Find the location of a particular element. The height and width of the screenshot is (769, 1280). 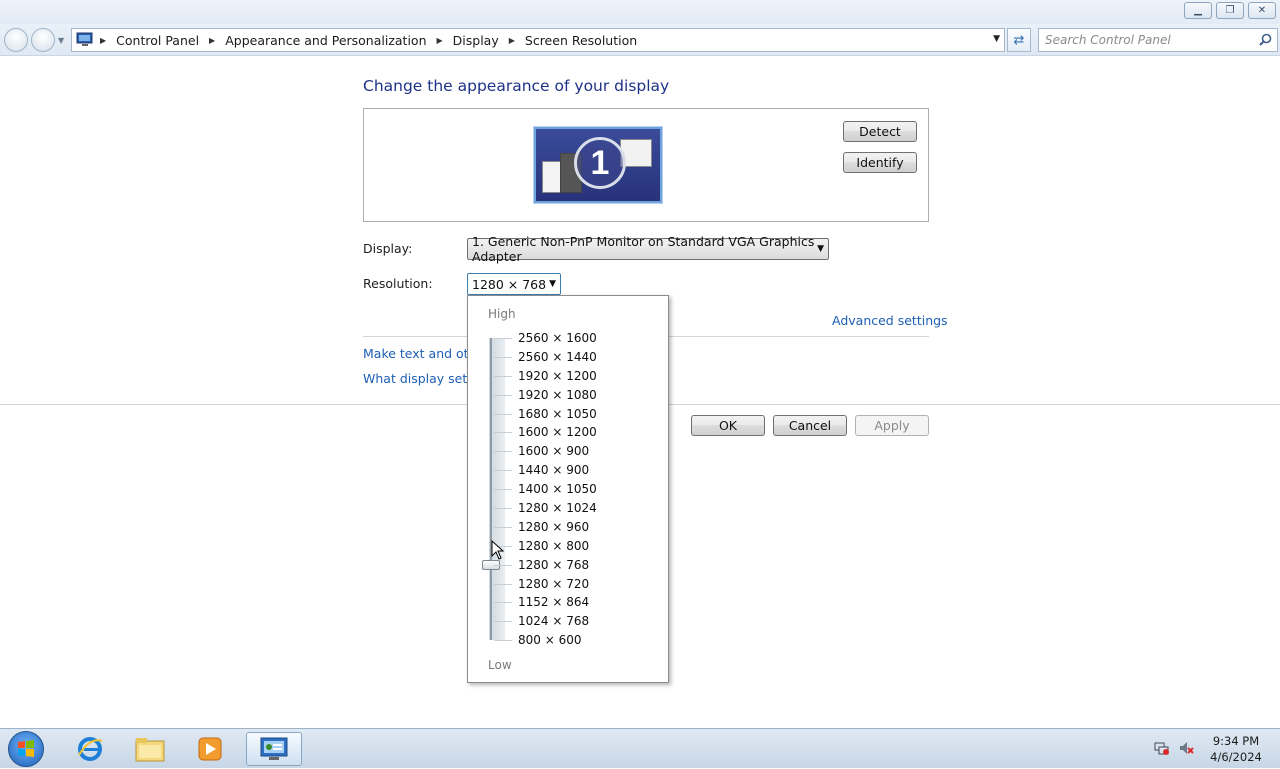

resolution-option: 1280 × 1024 is located at coordinates (545, 508).